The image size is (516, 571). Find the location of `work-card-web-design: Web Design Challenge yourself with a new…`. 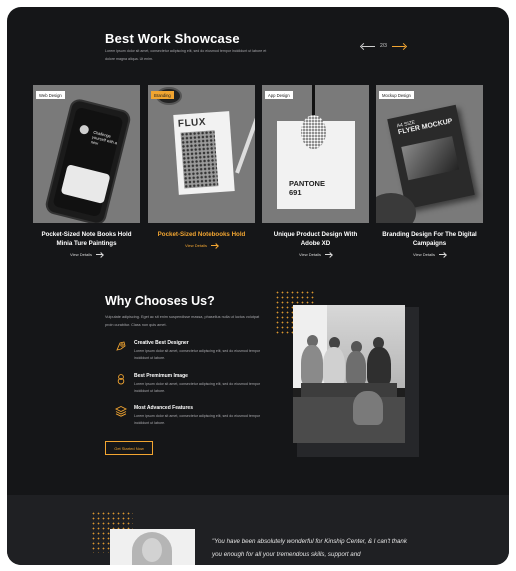

work-card-web-design: Web Design Challenge yourself with a new… is located at coordinates (86, 171).